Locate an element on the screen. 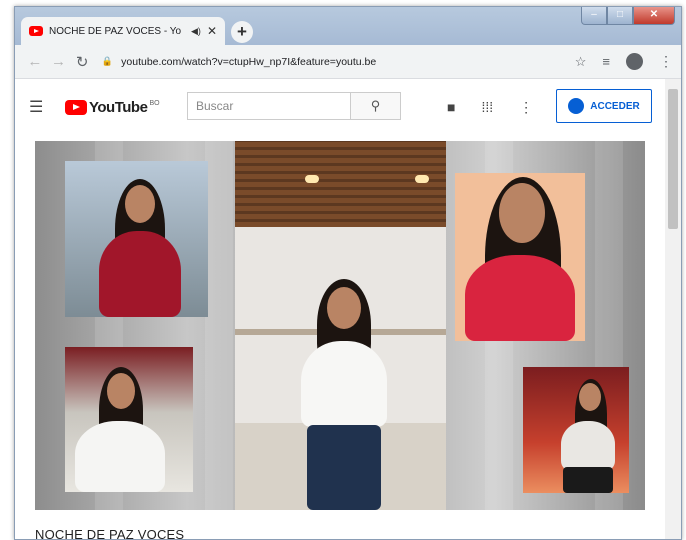 Image resolution: width=686 pixels, height=540 pixels. new-tab-button: + is located at coordinates (242, 32).